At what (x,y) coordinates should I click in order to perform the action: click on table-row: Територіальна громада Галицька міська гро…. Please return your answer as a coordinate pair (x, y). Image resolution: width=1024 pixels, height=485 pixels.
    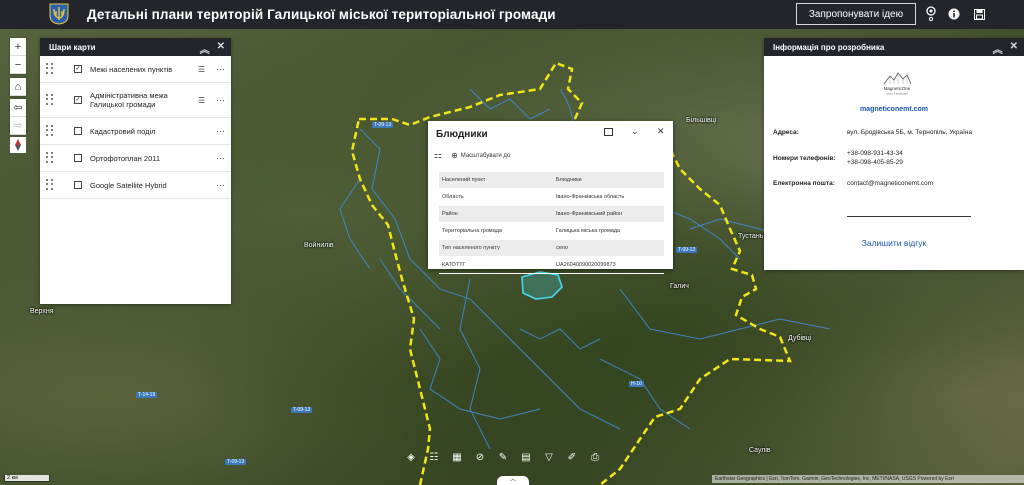
    Looking at the image, I should click on (551, 231).